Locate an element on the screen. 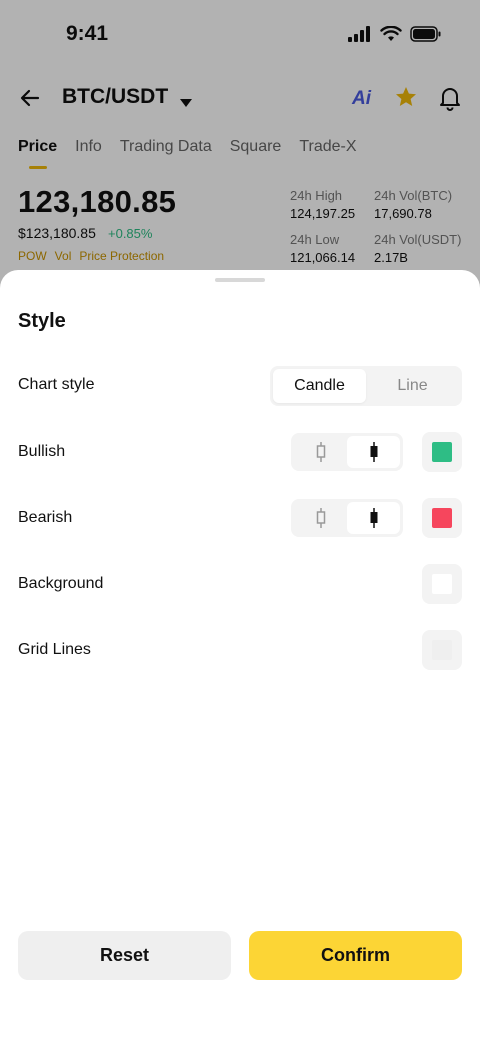 Image resolution: width=480 pixels, height=1040 pixels. bullish-candle-toggle is located at coordinates (347, 452).